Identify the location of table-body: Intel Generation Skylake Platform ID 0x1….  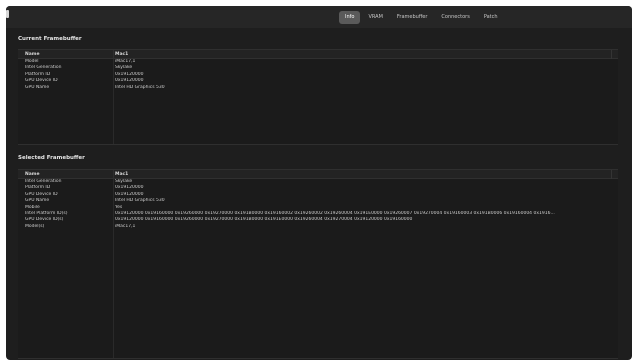
(318, 204).